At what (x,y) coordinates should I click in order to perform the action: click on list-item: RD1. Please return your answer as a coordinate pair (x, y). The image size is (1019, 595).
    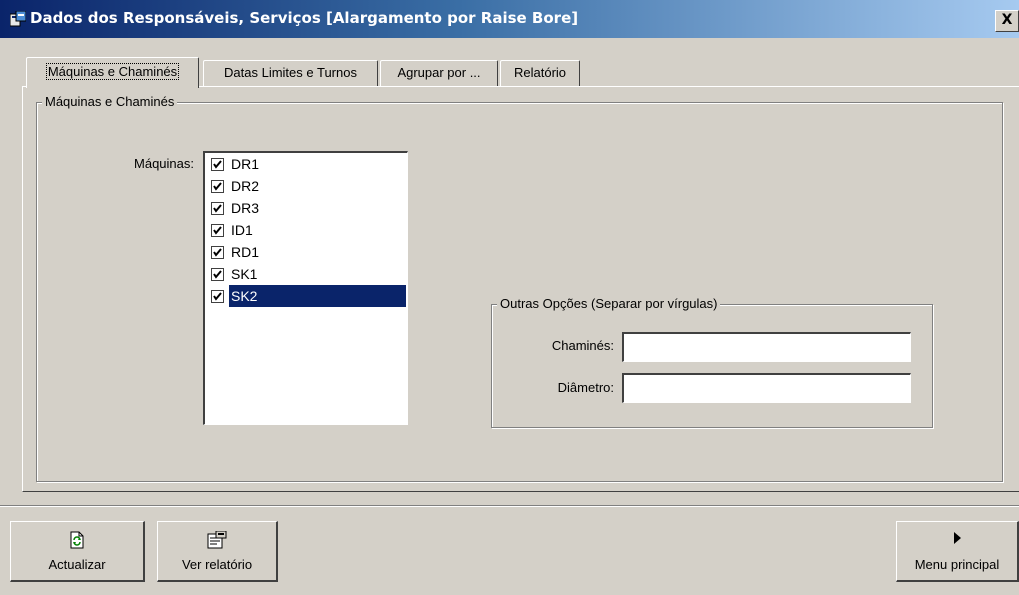
    Looking at the image, I should click on (307, 252).